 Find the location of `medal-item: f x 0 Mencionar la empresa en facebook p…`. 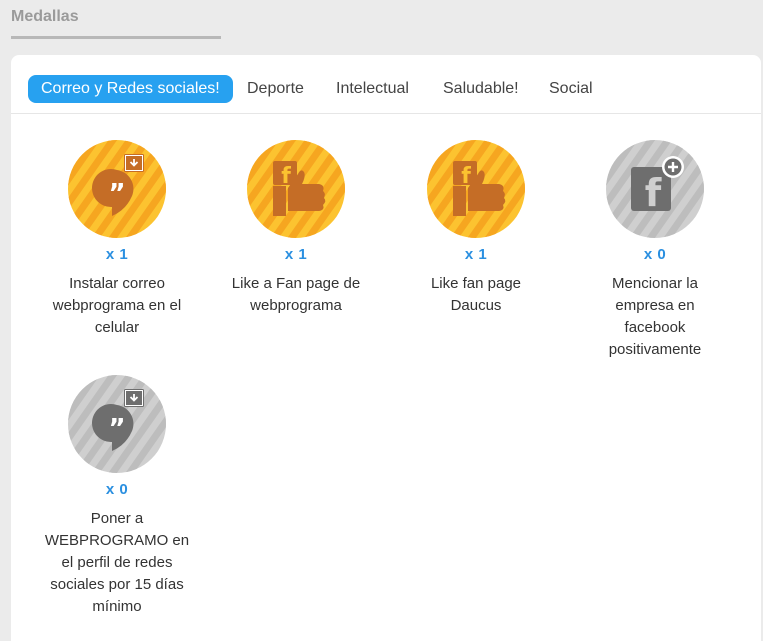

medal-item: f x 0 Mencionar la empresa en facebook p… is located at coordinates (655, 250).